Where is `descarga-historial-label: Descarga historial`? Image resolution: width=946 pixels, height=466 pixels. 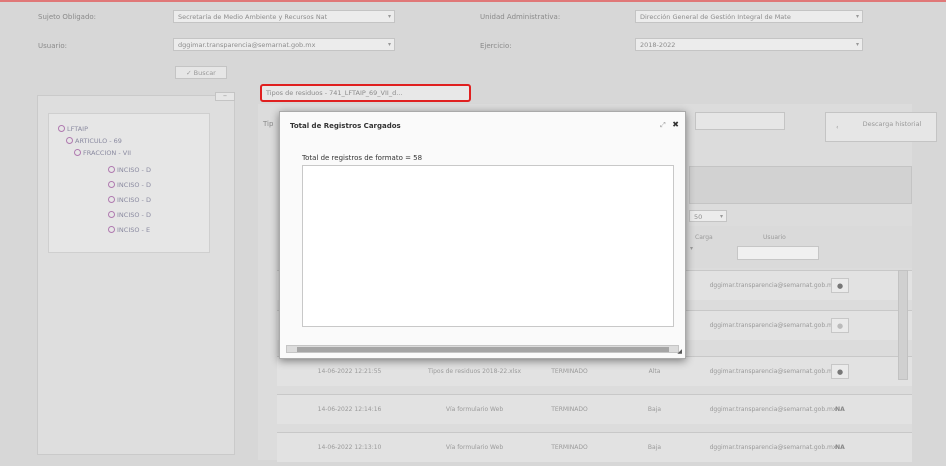
descarga-historial-label: Descarga historial is located at coordinates (892, 124).